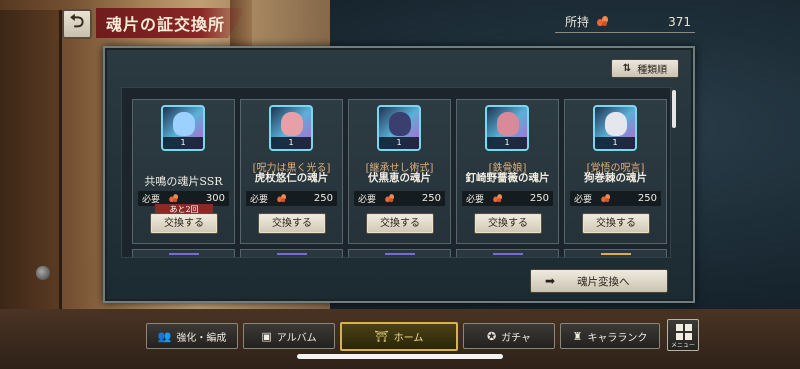  I want to click on scrollbar-thumb, so click(674, 109).